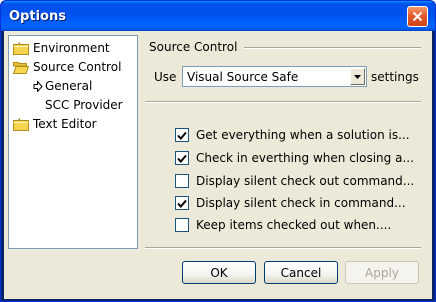  What do you see at coordinates (69, 86) in the screenshot?
I see `tree-item-label: General` at bounding box center [69, 86].